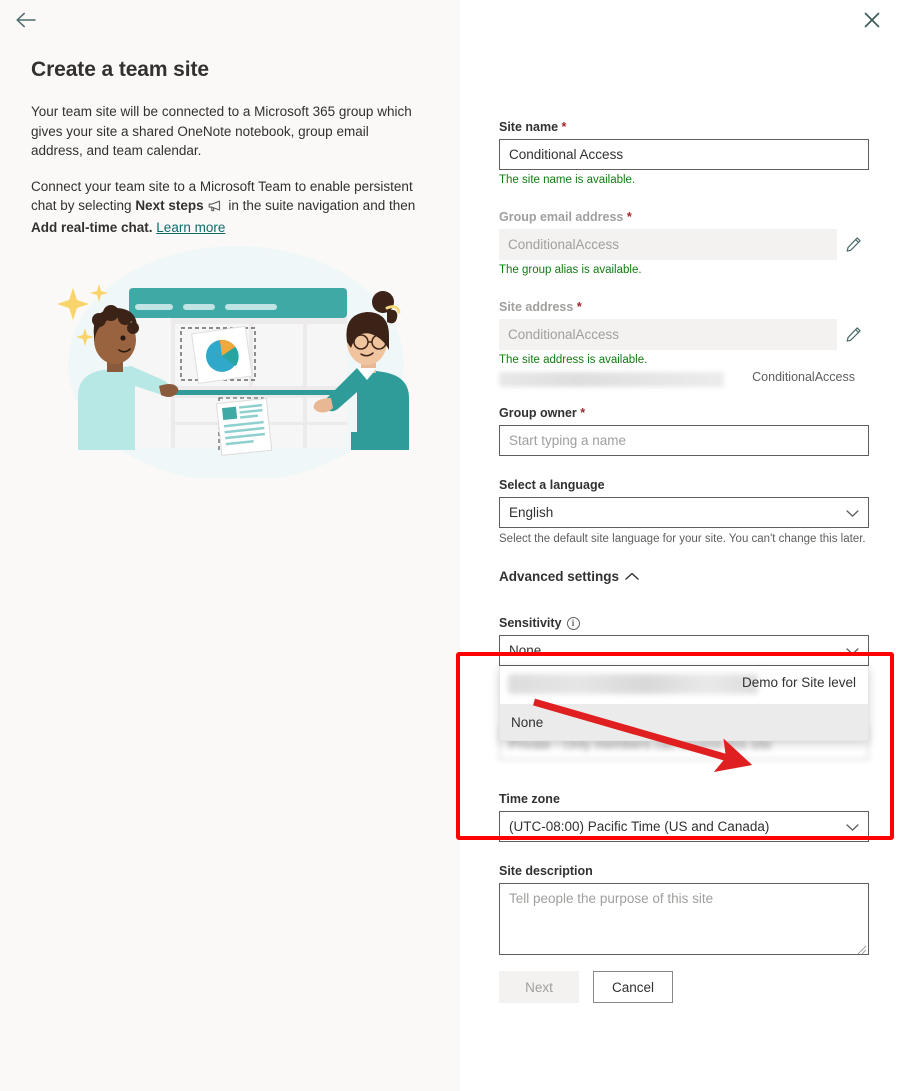 The height and width of the screenshot is (1091, 900). I want to click on back-button, so click(26, 20).